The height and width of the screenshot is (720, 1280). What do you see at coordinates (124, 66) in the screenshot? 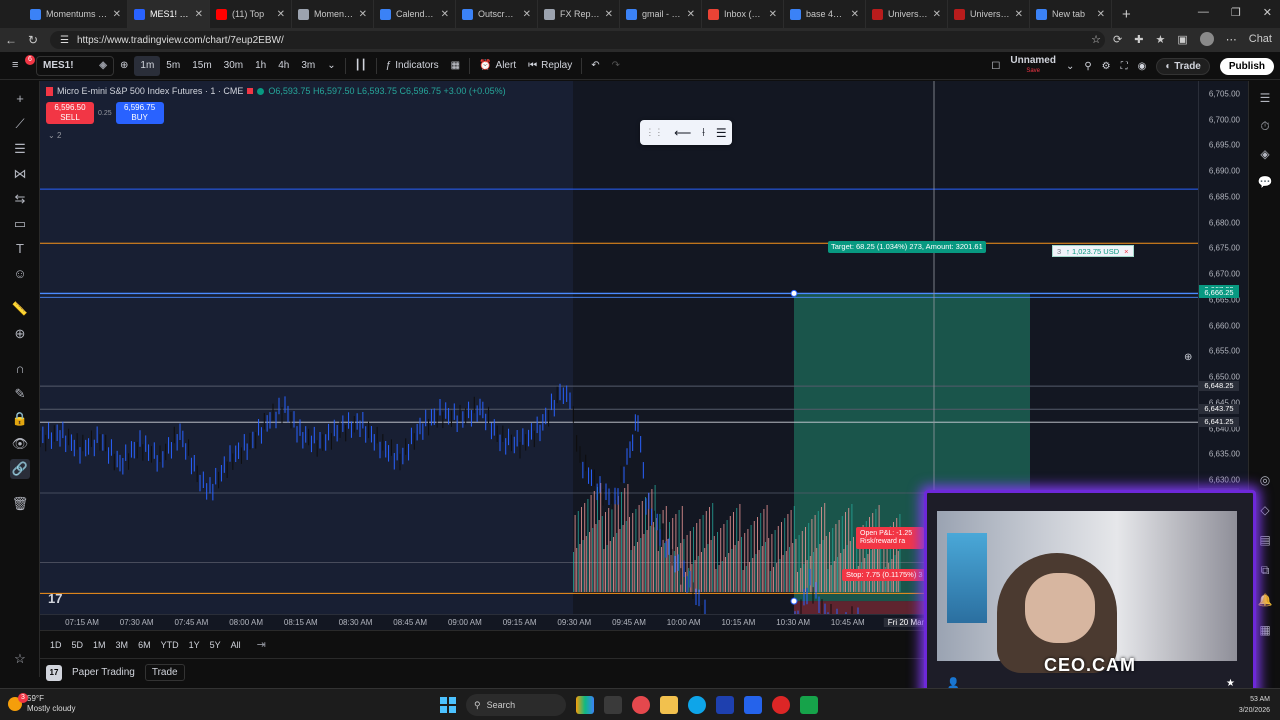
I see `compare-symbol-button: ⊕` at bounding box center [124, 66].